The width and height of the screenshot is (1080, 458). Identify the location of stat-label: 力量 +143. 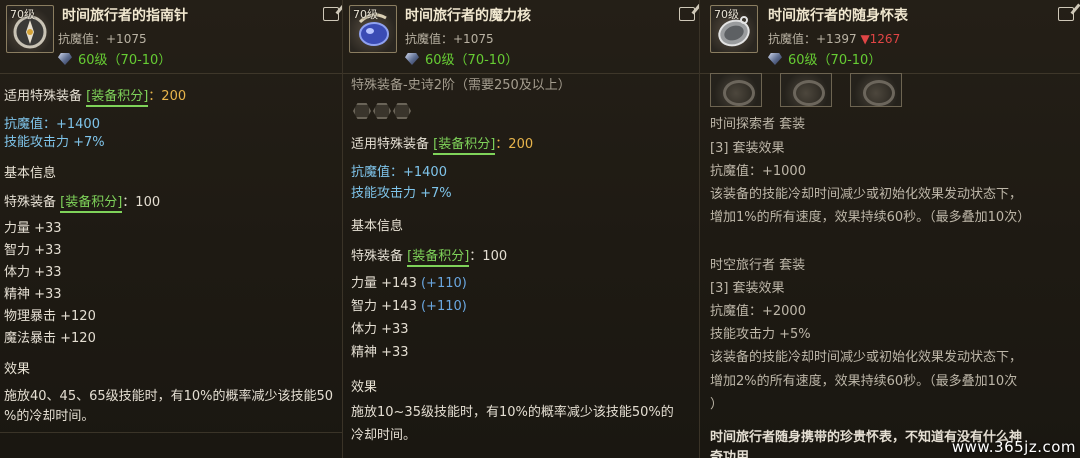
(386, 283).